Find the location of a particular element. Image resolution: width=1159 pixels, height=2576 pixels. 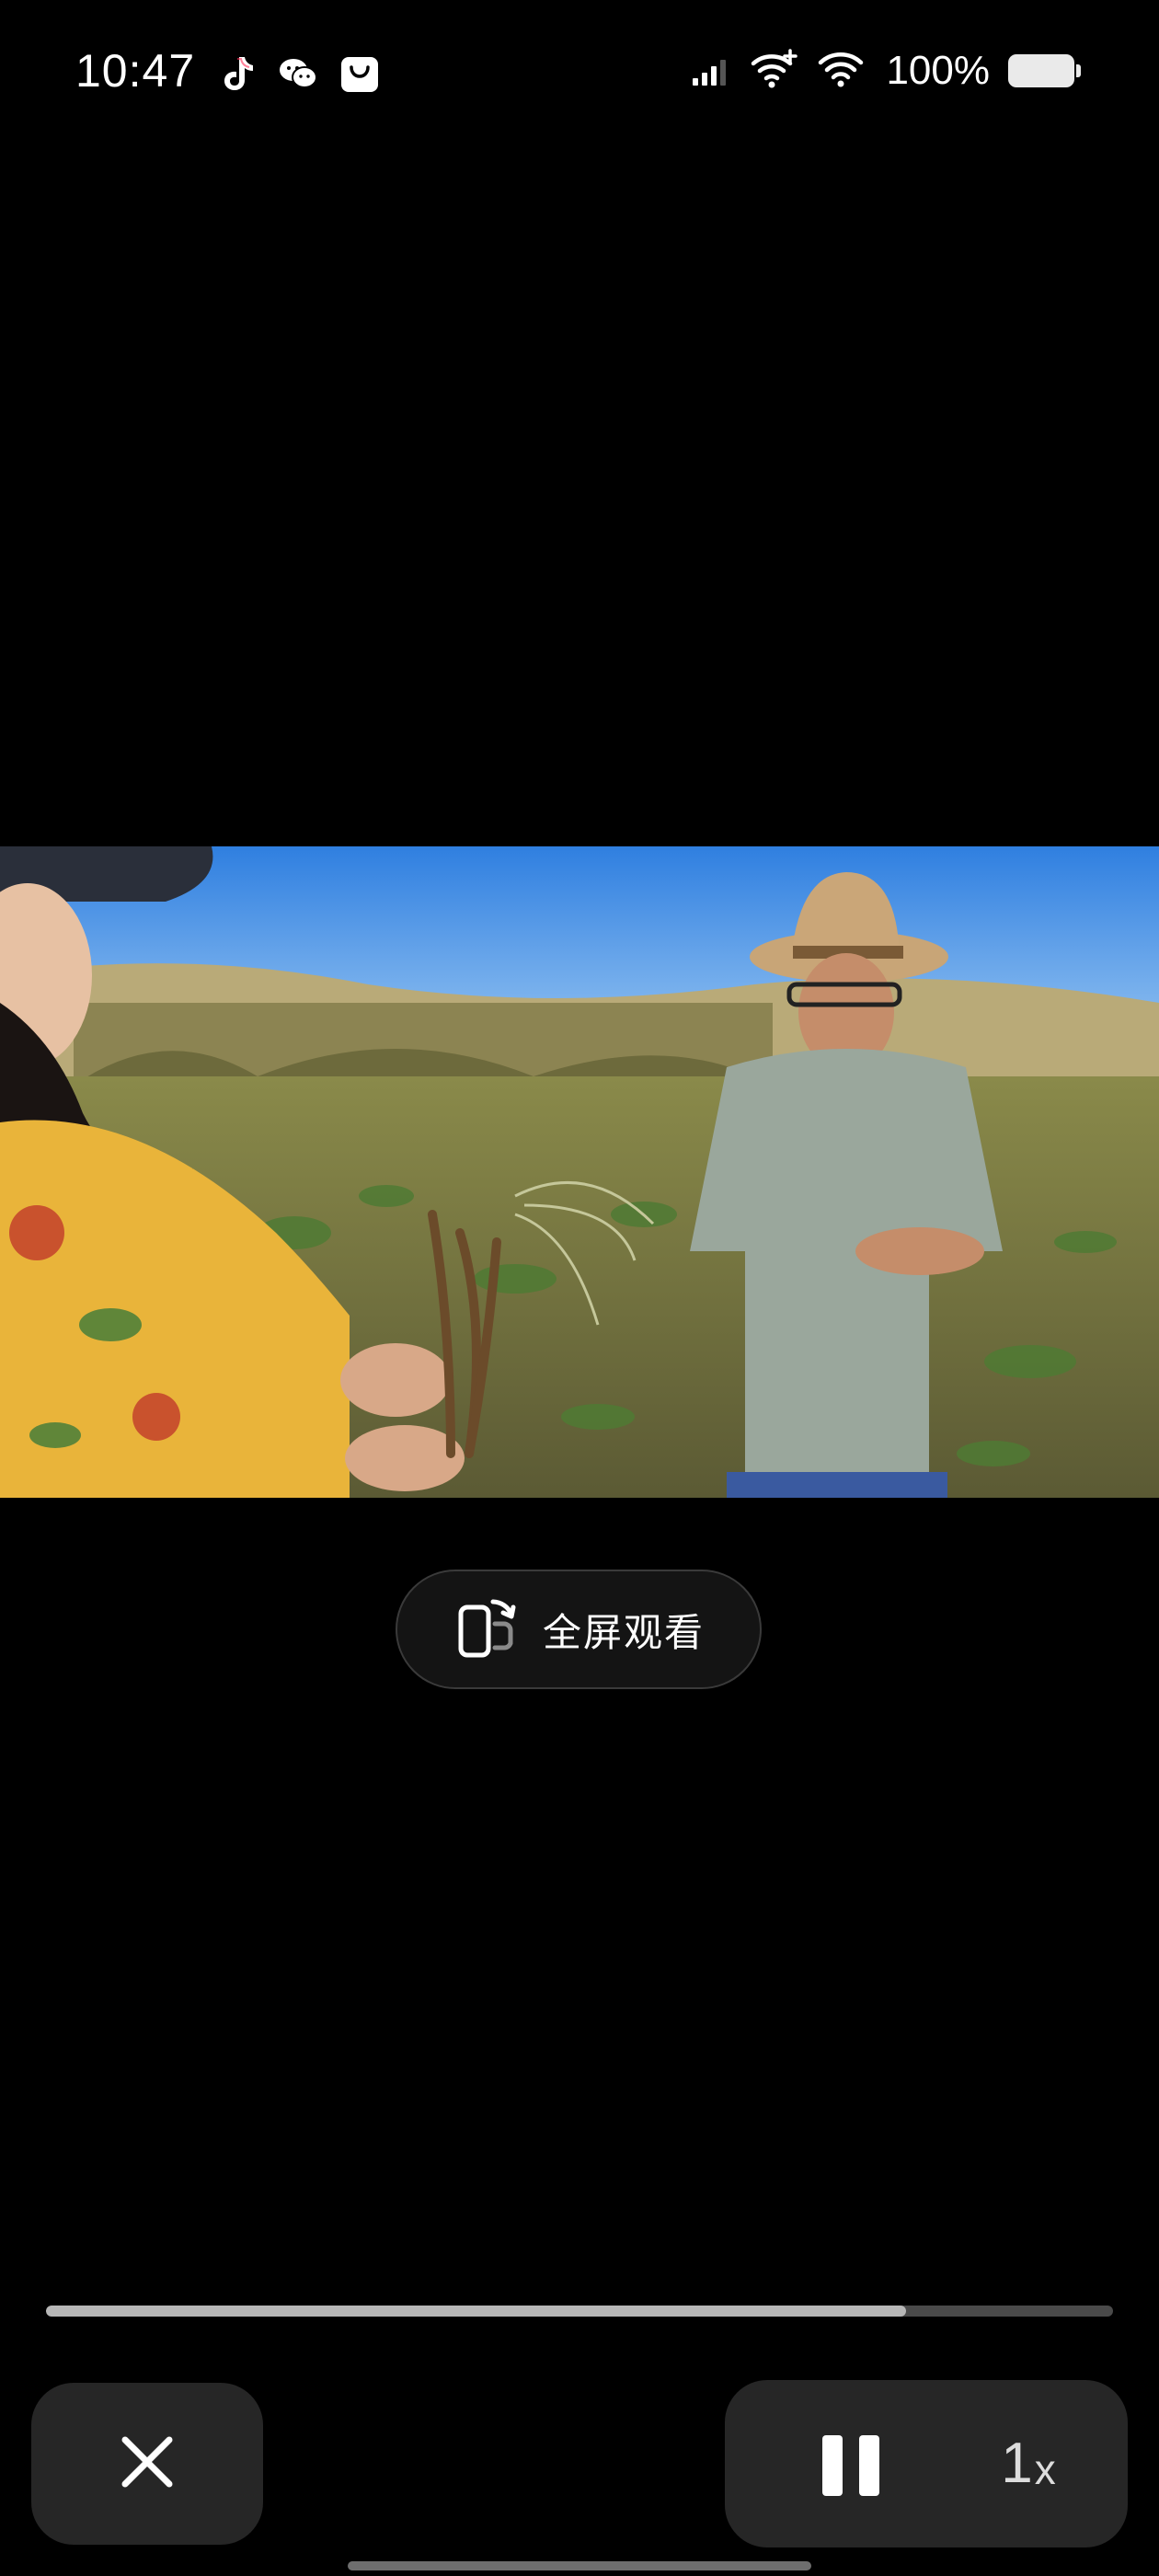

wechat-icon is located at coordinates (298, 73).